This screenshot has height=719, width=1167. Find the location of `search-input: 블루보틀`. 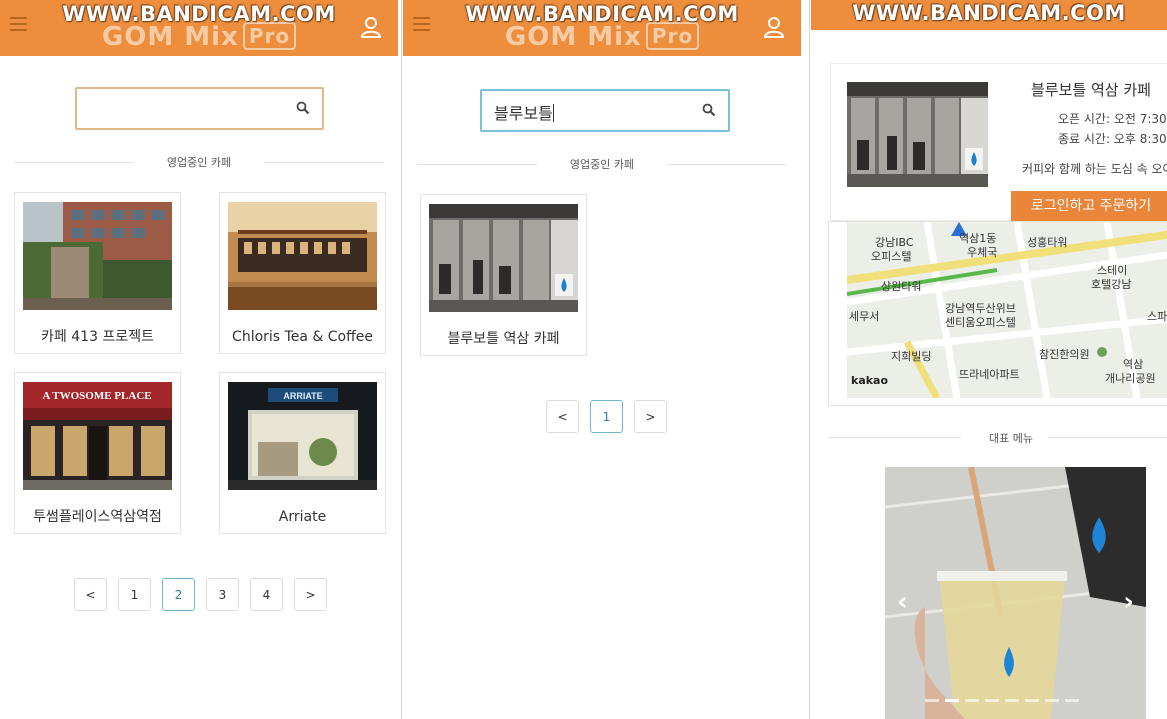

search-input: 블루보틀 is located at coordinates (605, 110).